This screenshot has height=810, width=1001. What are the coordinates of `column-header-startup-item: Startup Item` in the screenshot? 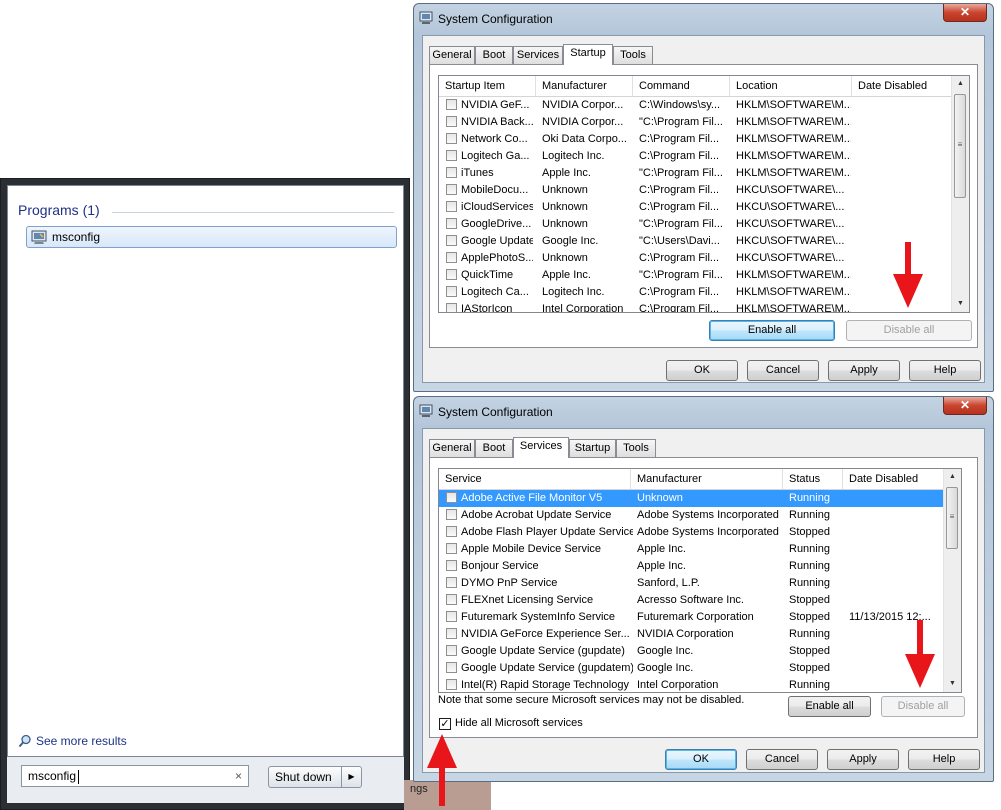 It's located at (487, 86).